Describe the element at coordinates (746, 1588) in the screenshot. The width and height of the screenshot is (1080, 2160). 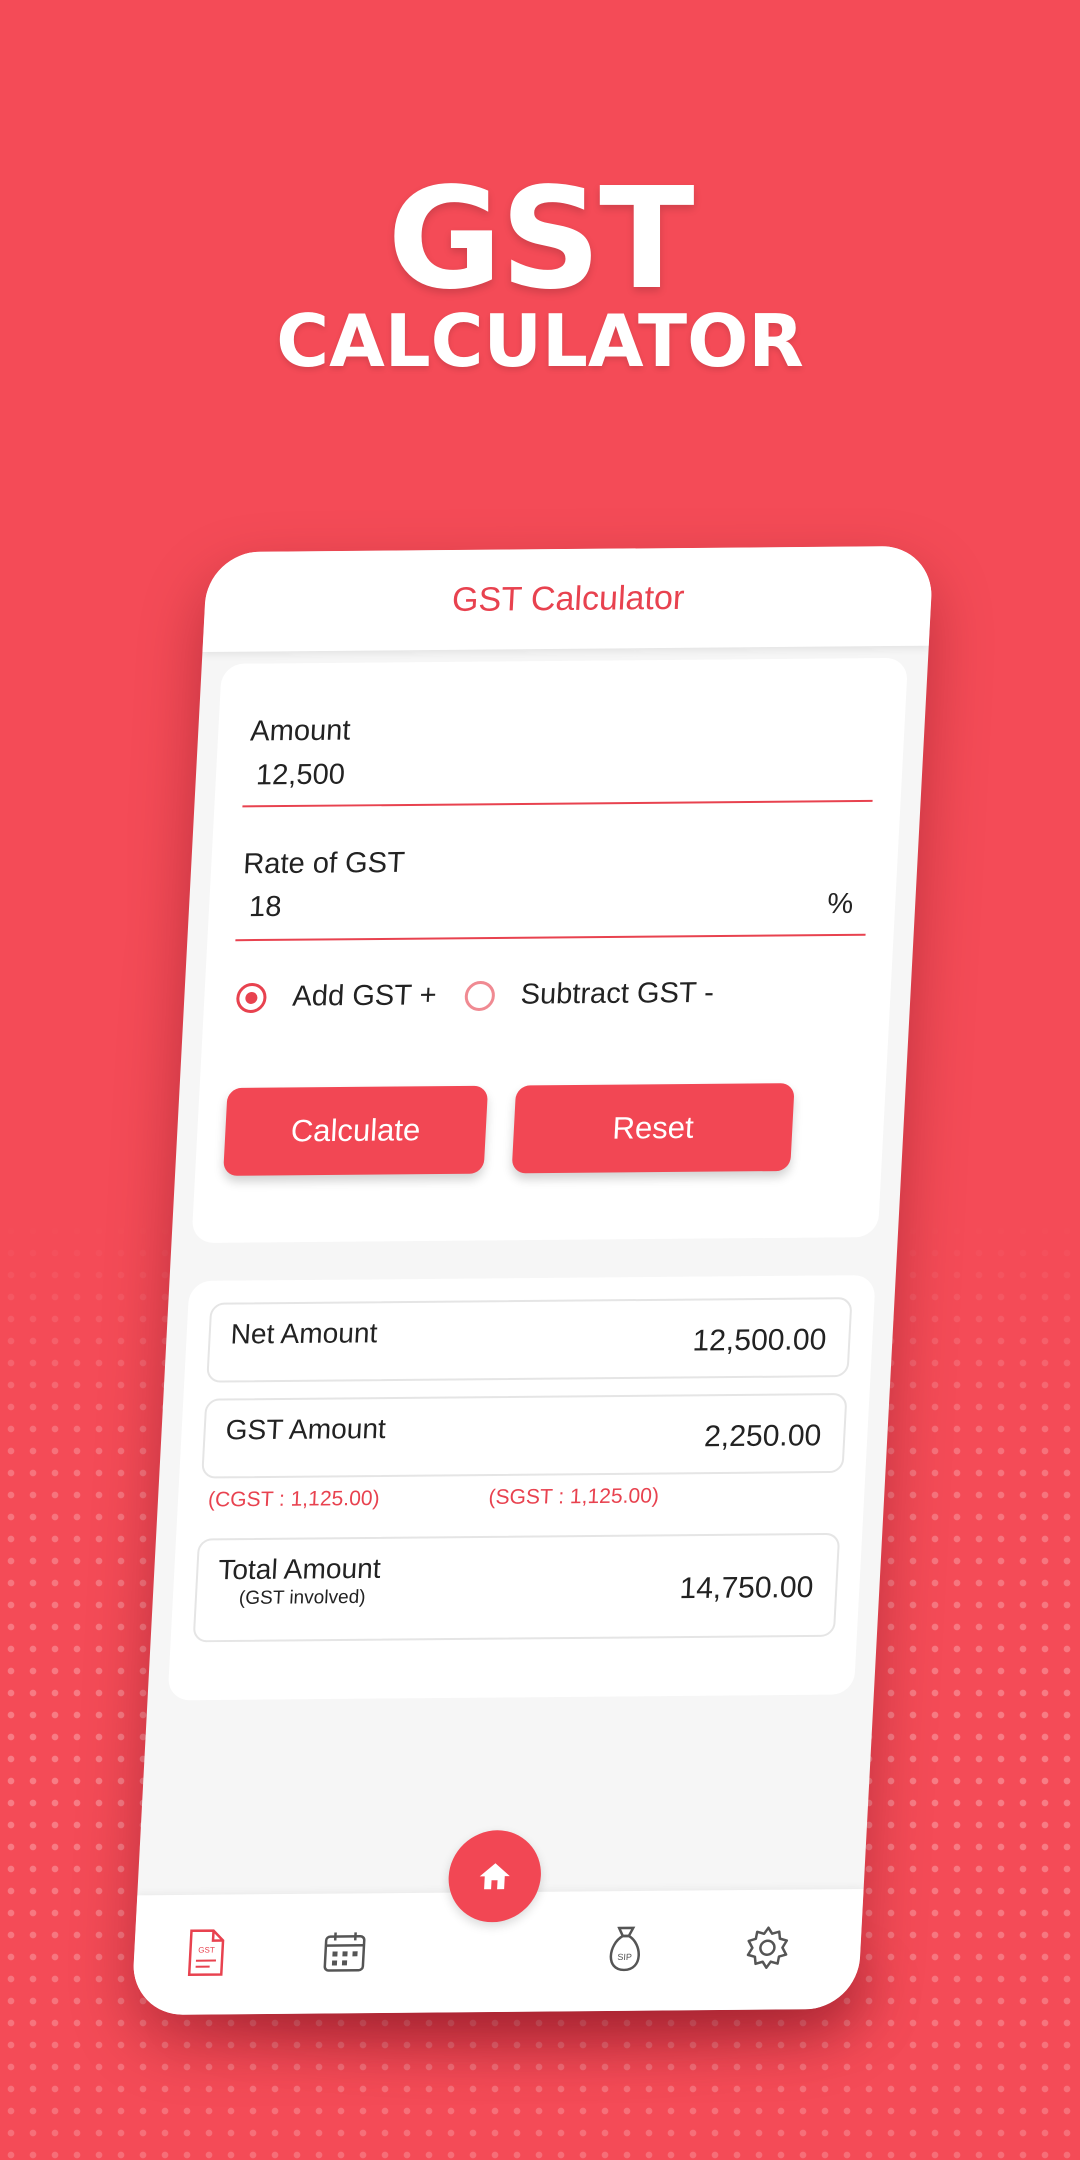
I see `total-amount-value: 14,750.00` at that location.